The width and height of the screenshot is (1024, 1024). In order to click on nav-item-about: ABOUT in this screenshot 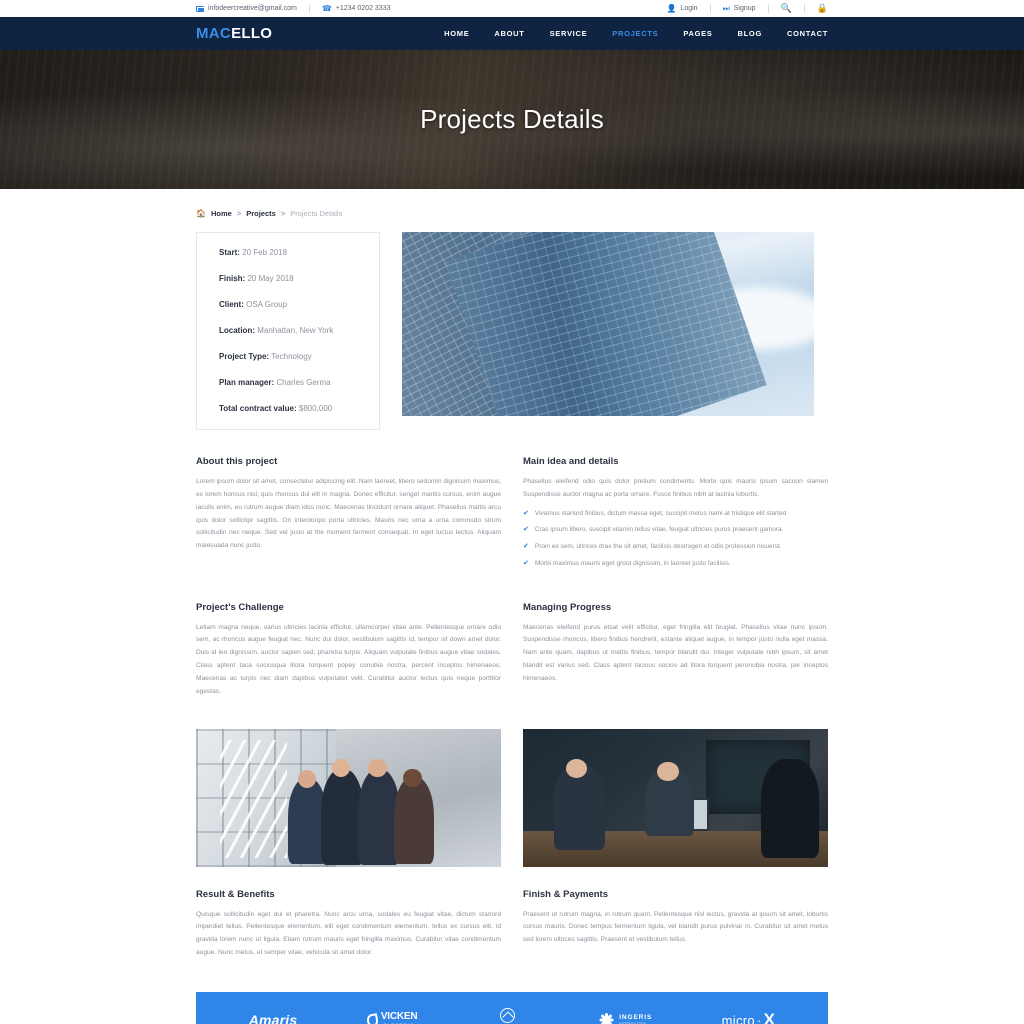, I will do `click(509, 33)`.